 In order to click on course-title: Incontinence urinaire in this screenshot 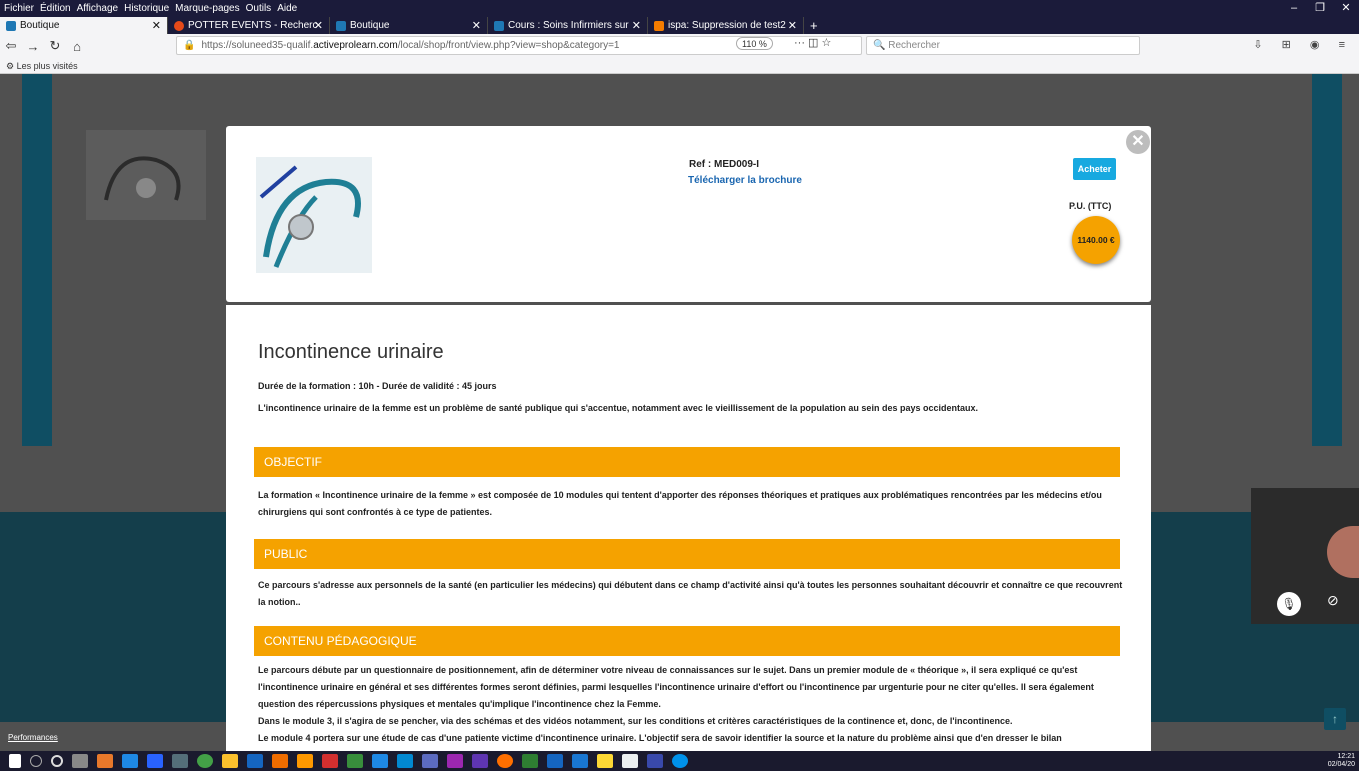, I will do `click(351, 352)`.